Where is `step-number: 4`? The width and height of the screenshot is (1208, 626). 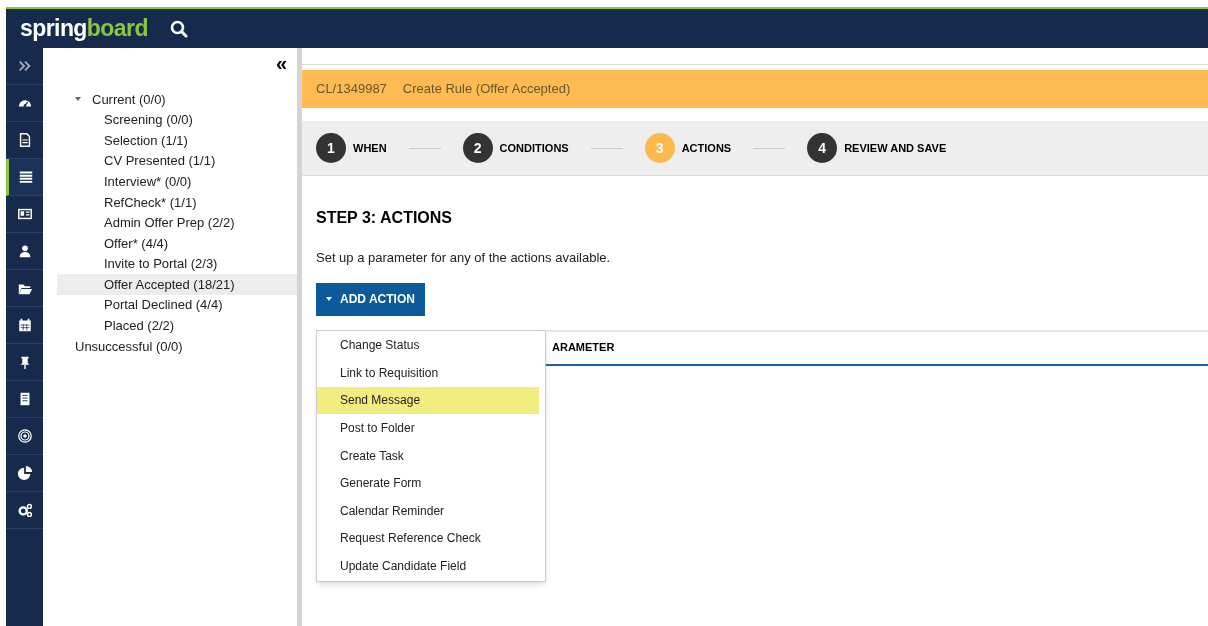
step-number: 4 is located at coordinates (822, 148).